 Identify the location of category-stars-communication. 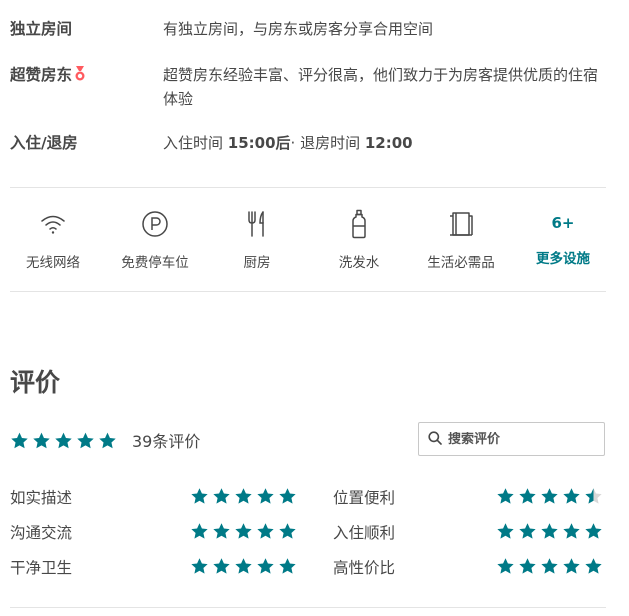
(243, 531).